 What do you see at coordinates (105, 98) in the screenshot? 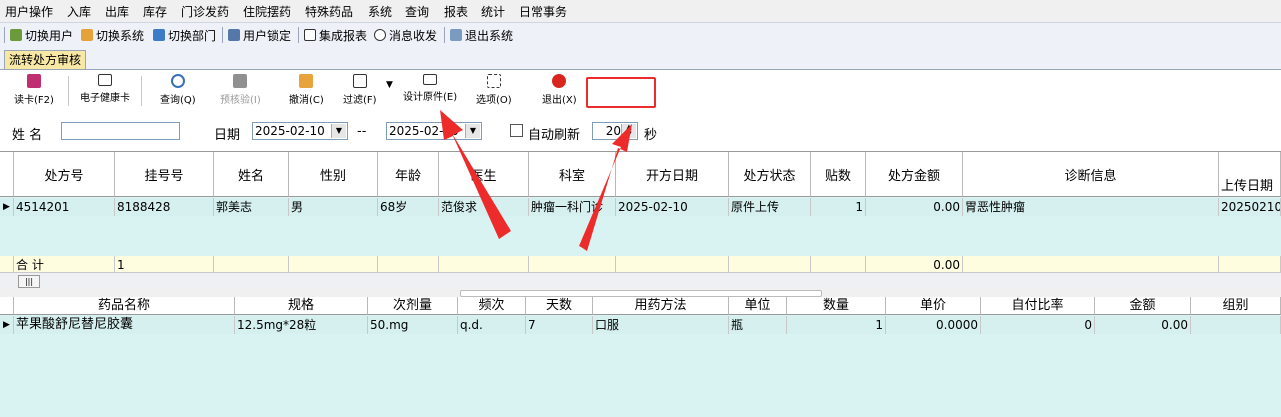
I see `health-card-label: 电子健康卡` at bounding box center [105, 98].